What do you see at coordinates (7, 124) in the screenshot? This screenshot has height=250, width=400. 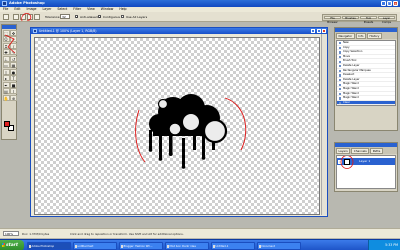 I see `foreground-color-swatch` at bounding box center [7, 124].